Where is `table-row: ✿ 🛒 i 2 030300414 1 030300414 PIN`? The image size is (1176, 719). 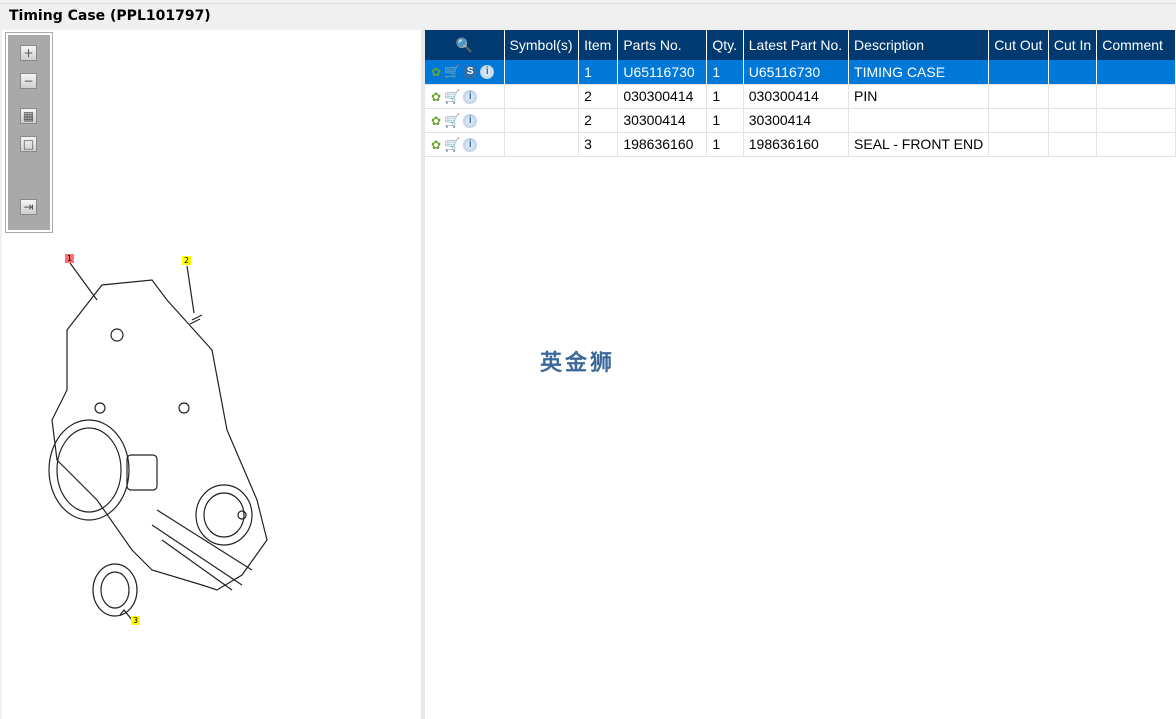
table-row: ✿ 🛒 i 2 030300414 1 030300414 PIN is located at coordinates (800, 96).